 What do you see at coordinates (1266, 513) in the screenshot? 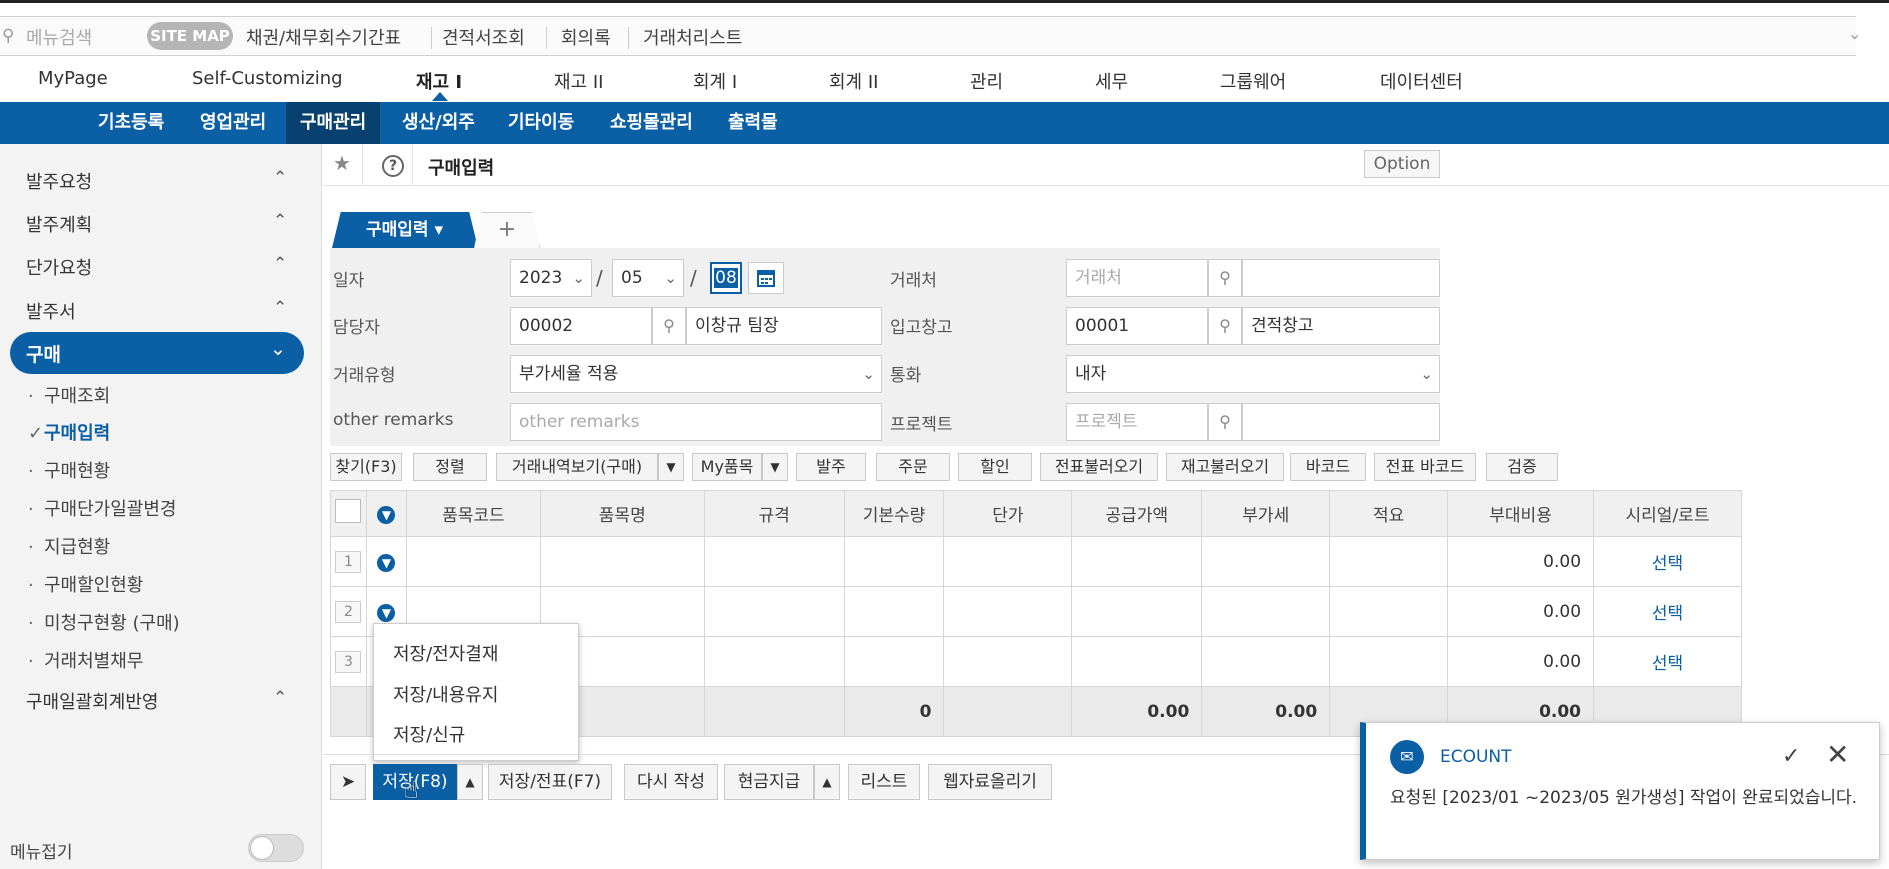
I see `col-vat: 부가세` at bounding box center [1266, 513].